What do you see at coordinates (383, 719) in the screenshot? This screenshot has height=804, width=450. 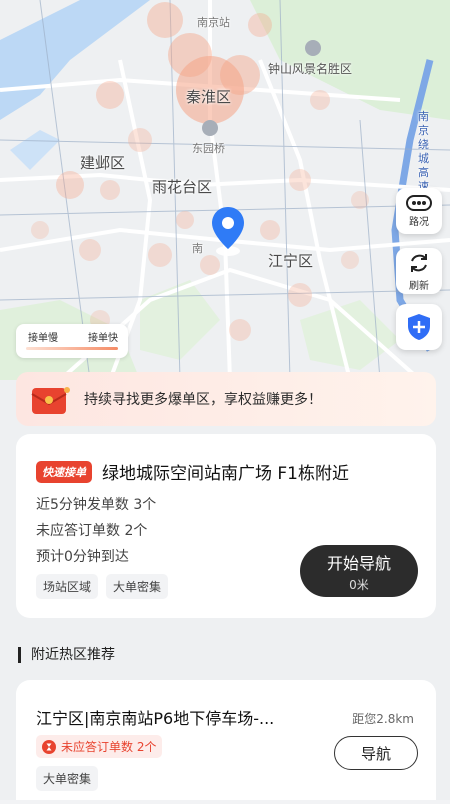 I see `nearby-item-distance: 距您2.8km` at bounding box center [383, 719].